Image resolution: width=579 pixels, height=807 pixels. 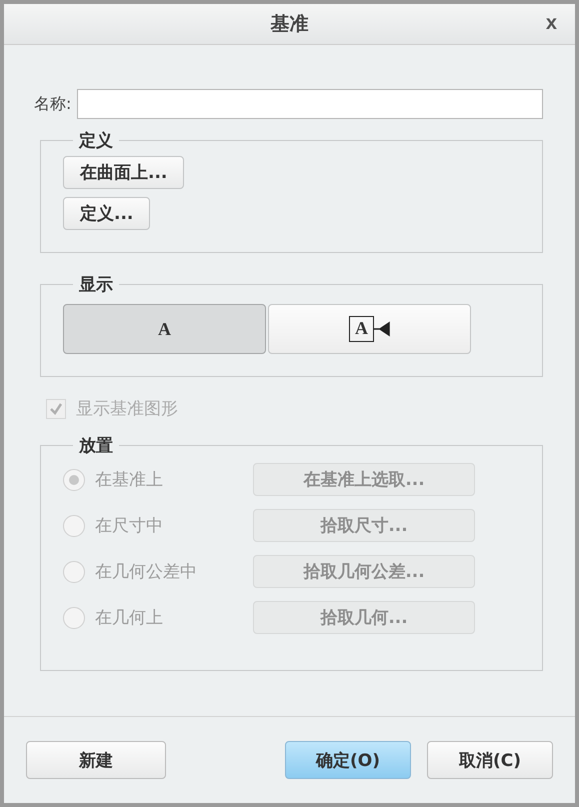 What do you see at coordinates (310, 104) in the screenshot?
I see `name-field` at bounding box center [310, 104].